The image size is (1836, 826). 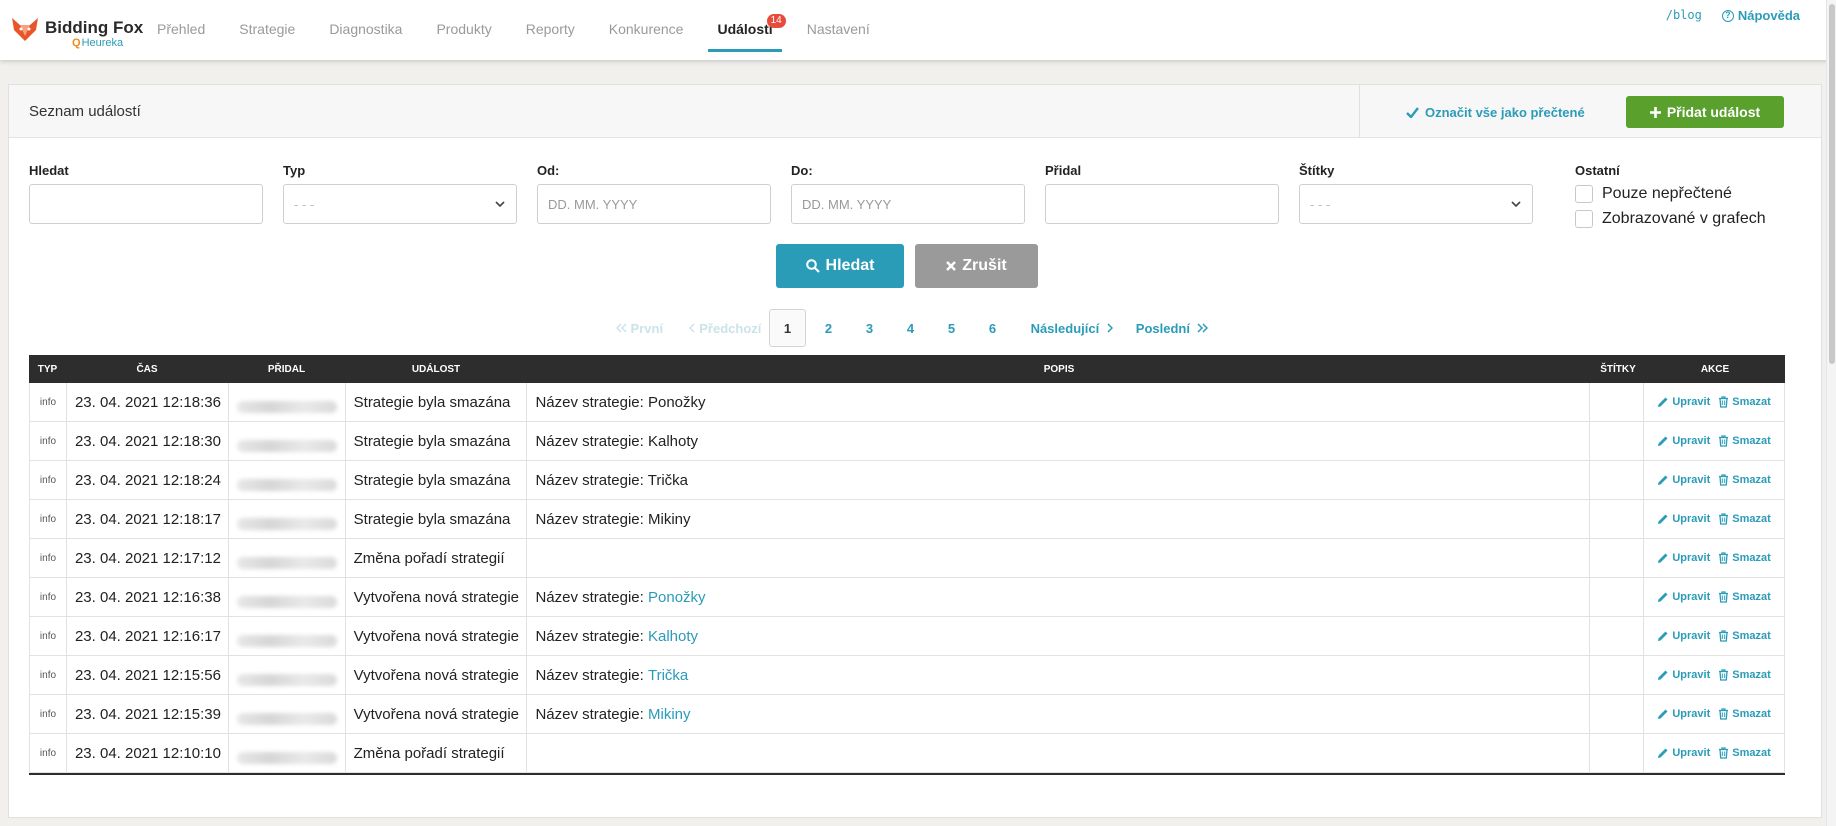 I want to click on row-description-text: Název strategie: Kalhoty, so click(x=617, y=441).